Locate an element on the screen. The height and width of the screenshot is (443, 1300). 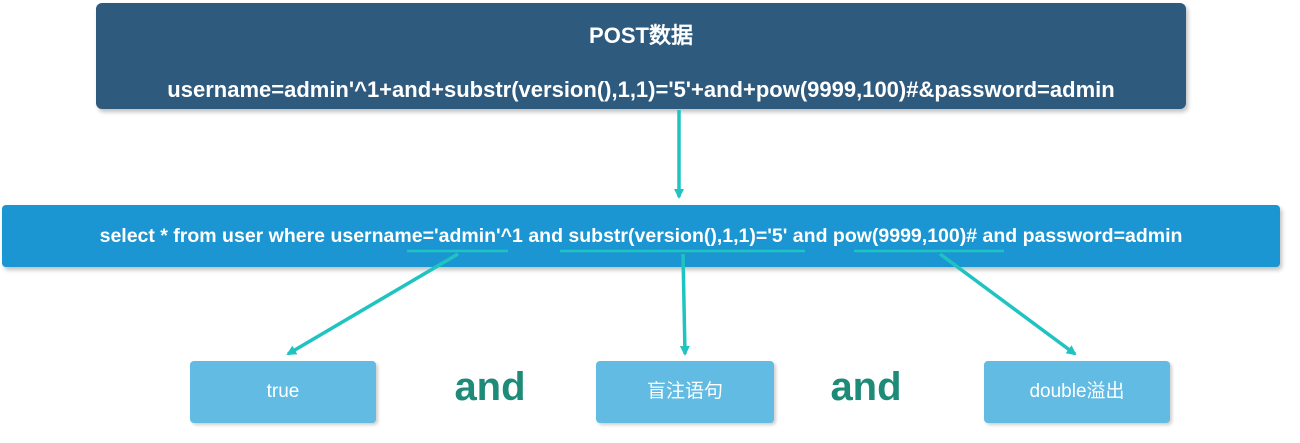
arrow-to-double-overflow is located at coordinates (1007, 304).